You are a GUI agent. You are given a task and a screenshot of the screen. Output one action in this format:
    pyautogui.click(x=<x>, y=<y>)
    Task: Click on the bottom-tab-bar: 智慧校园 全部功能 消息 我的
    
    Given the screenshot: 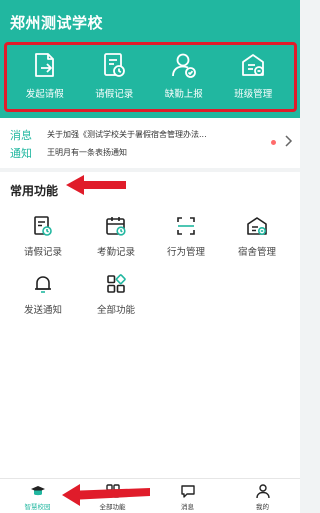 What is the action you would take?
    pyautogui.click(x=150, y=495)
    